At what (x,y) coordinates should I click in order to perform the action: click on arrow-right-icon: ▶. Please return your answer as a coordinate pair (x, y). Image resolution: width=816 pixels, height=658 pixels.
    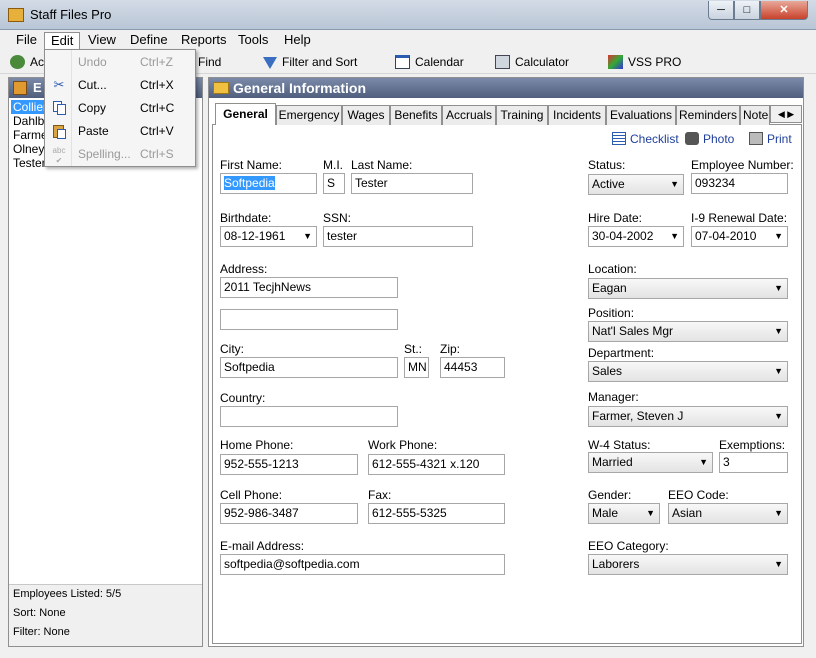
    Looking at the image, I should click on (790, 114).